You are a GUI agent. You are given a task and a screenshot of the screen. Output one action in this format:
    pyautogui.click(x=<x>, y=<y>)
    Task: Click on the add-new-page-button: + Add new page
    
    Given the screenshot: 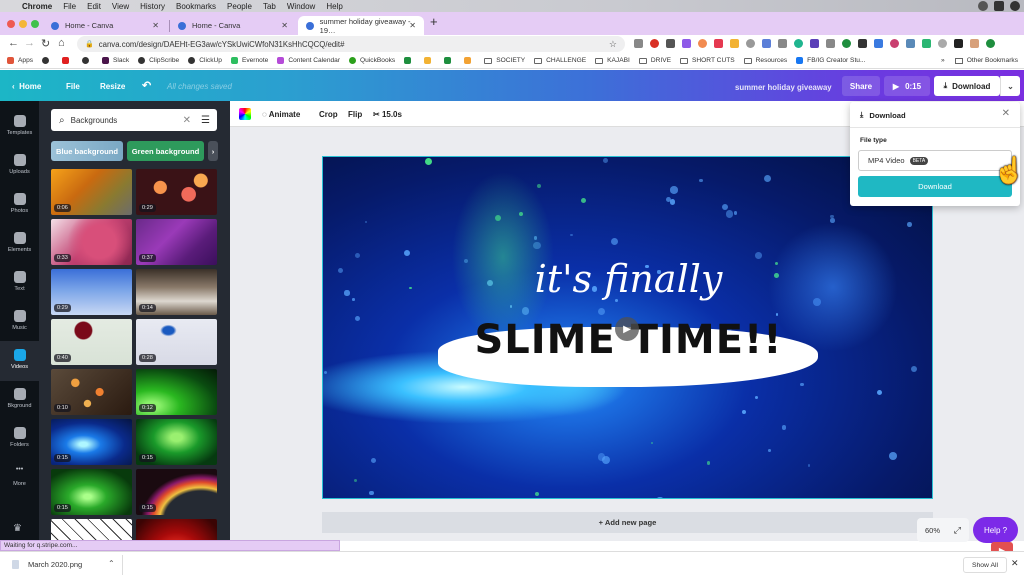 What is the action you would take?
    pyautogui.click(x=627, y=522)
    